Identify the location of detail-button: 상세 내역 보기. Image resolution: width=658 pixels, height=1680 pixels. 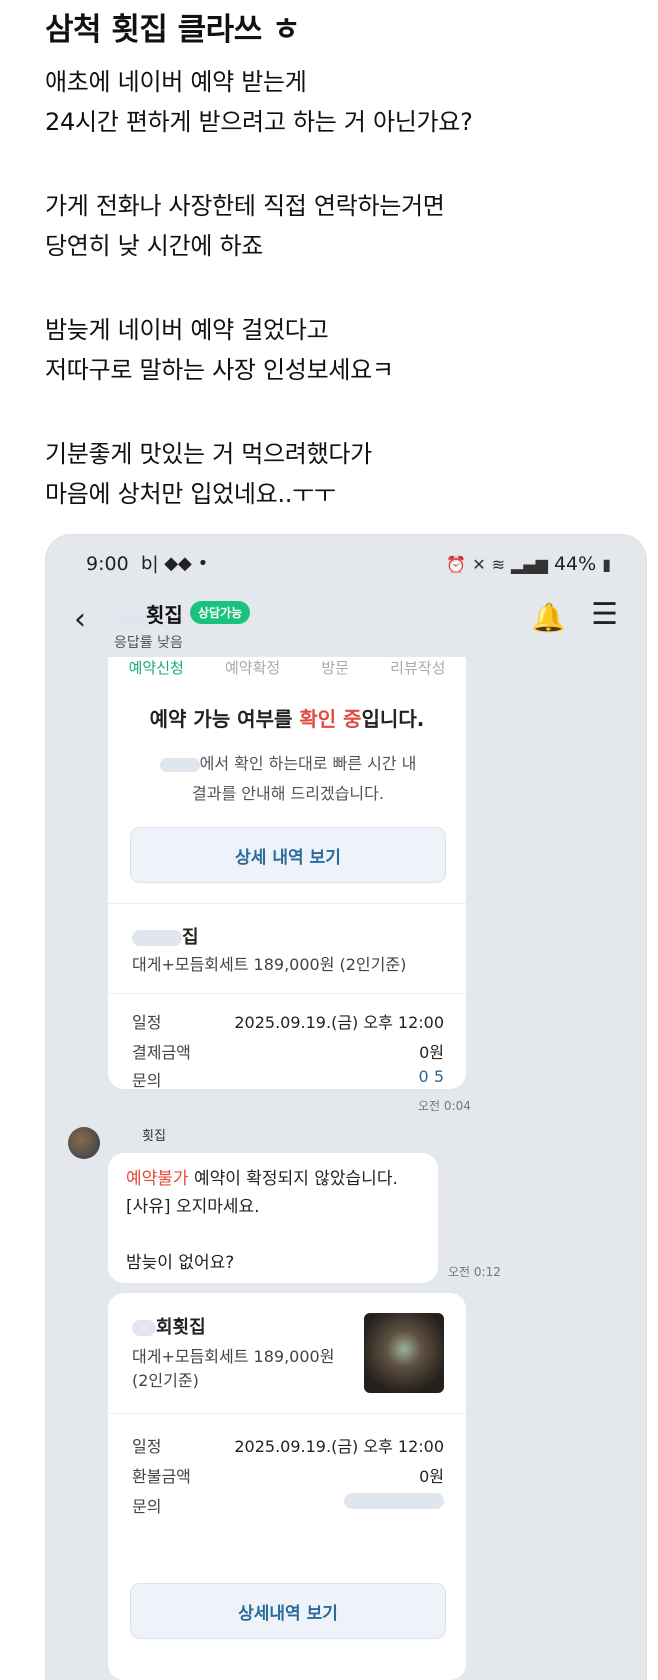
(288, 855).